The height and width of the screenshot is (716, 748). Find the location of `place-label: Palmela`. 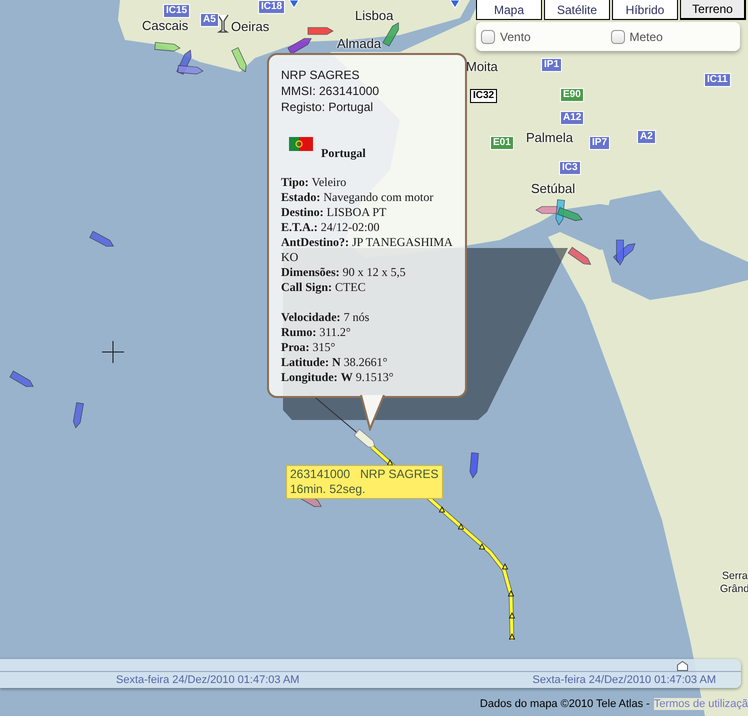

place-label: Palmela is located at coordinates (549, 137).